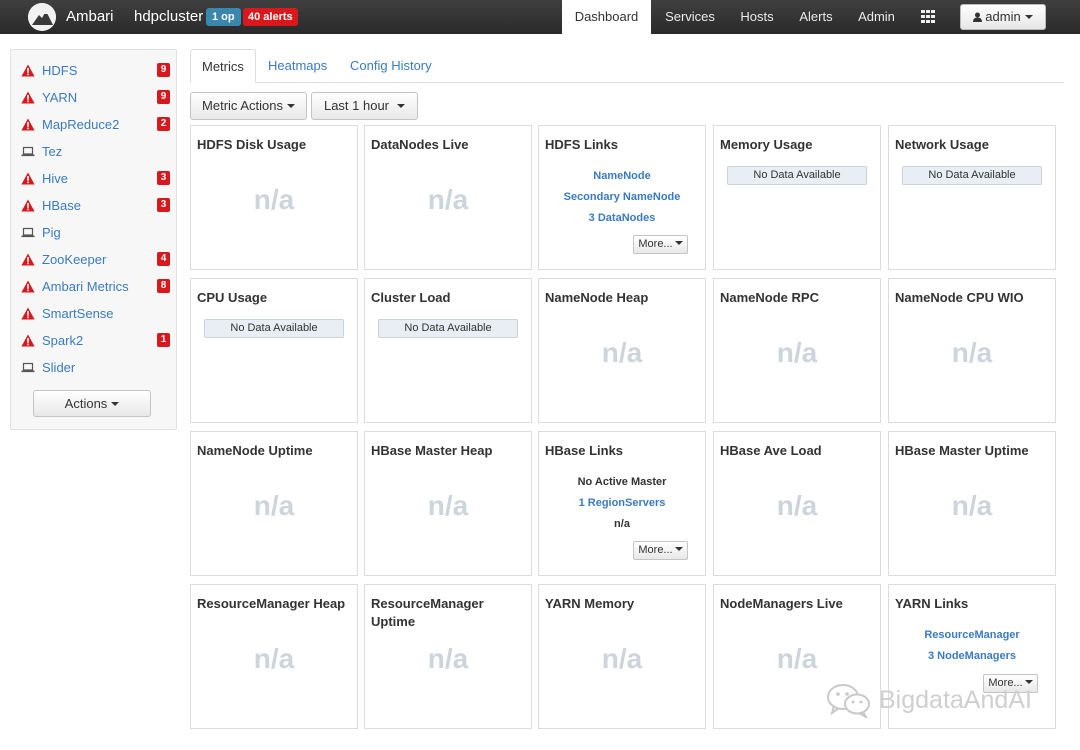 Image resolution: width=1080 pixels, height=750 pixels. Describe the element at coordinates (96, 152) in the screenshot. I see `sidebar-item-tez: Tez` at that location.